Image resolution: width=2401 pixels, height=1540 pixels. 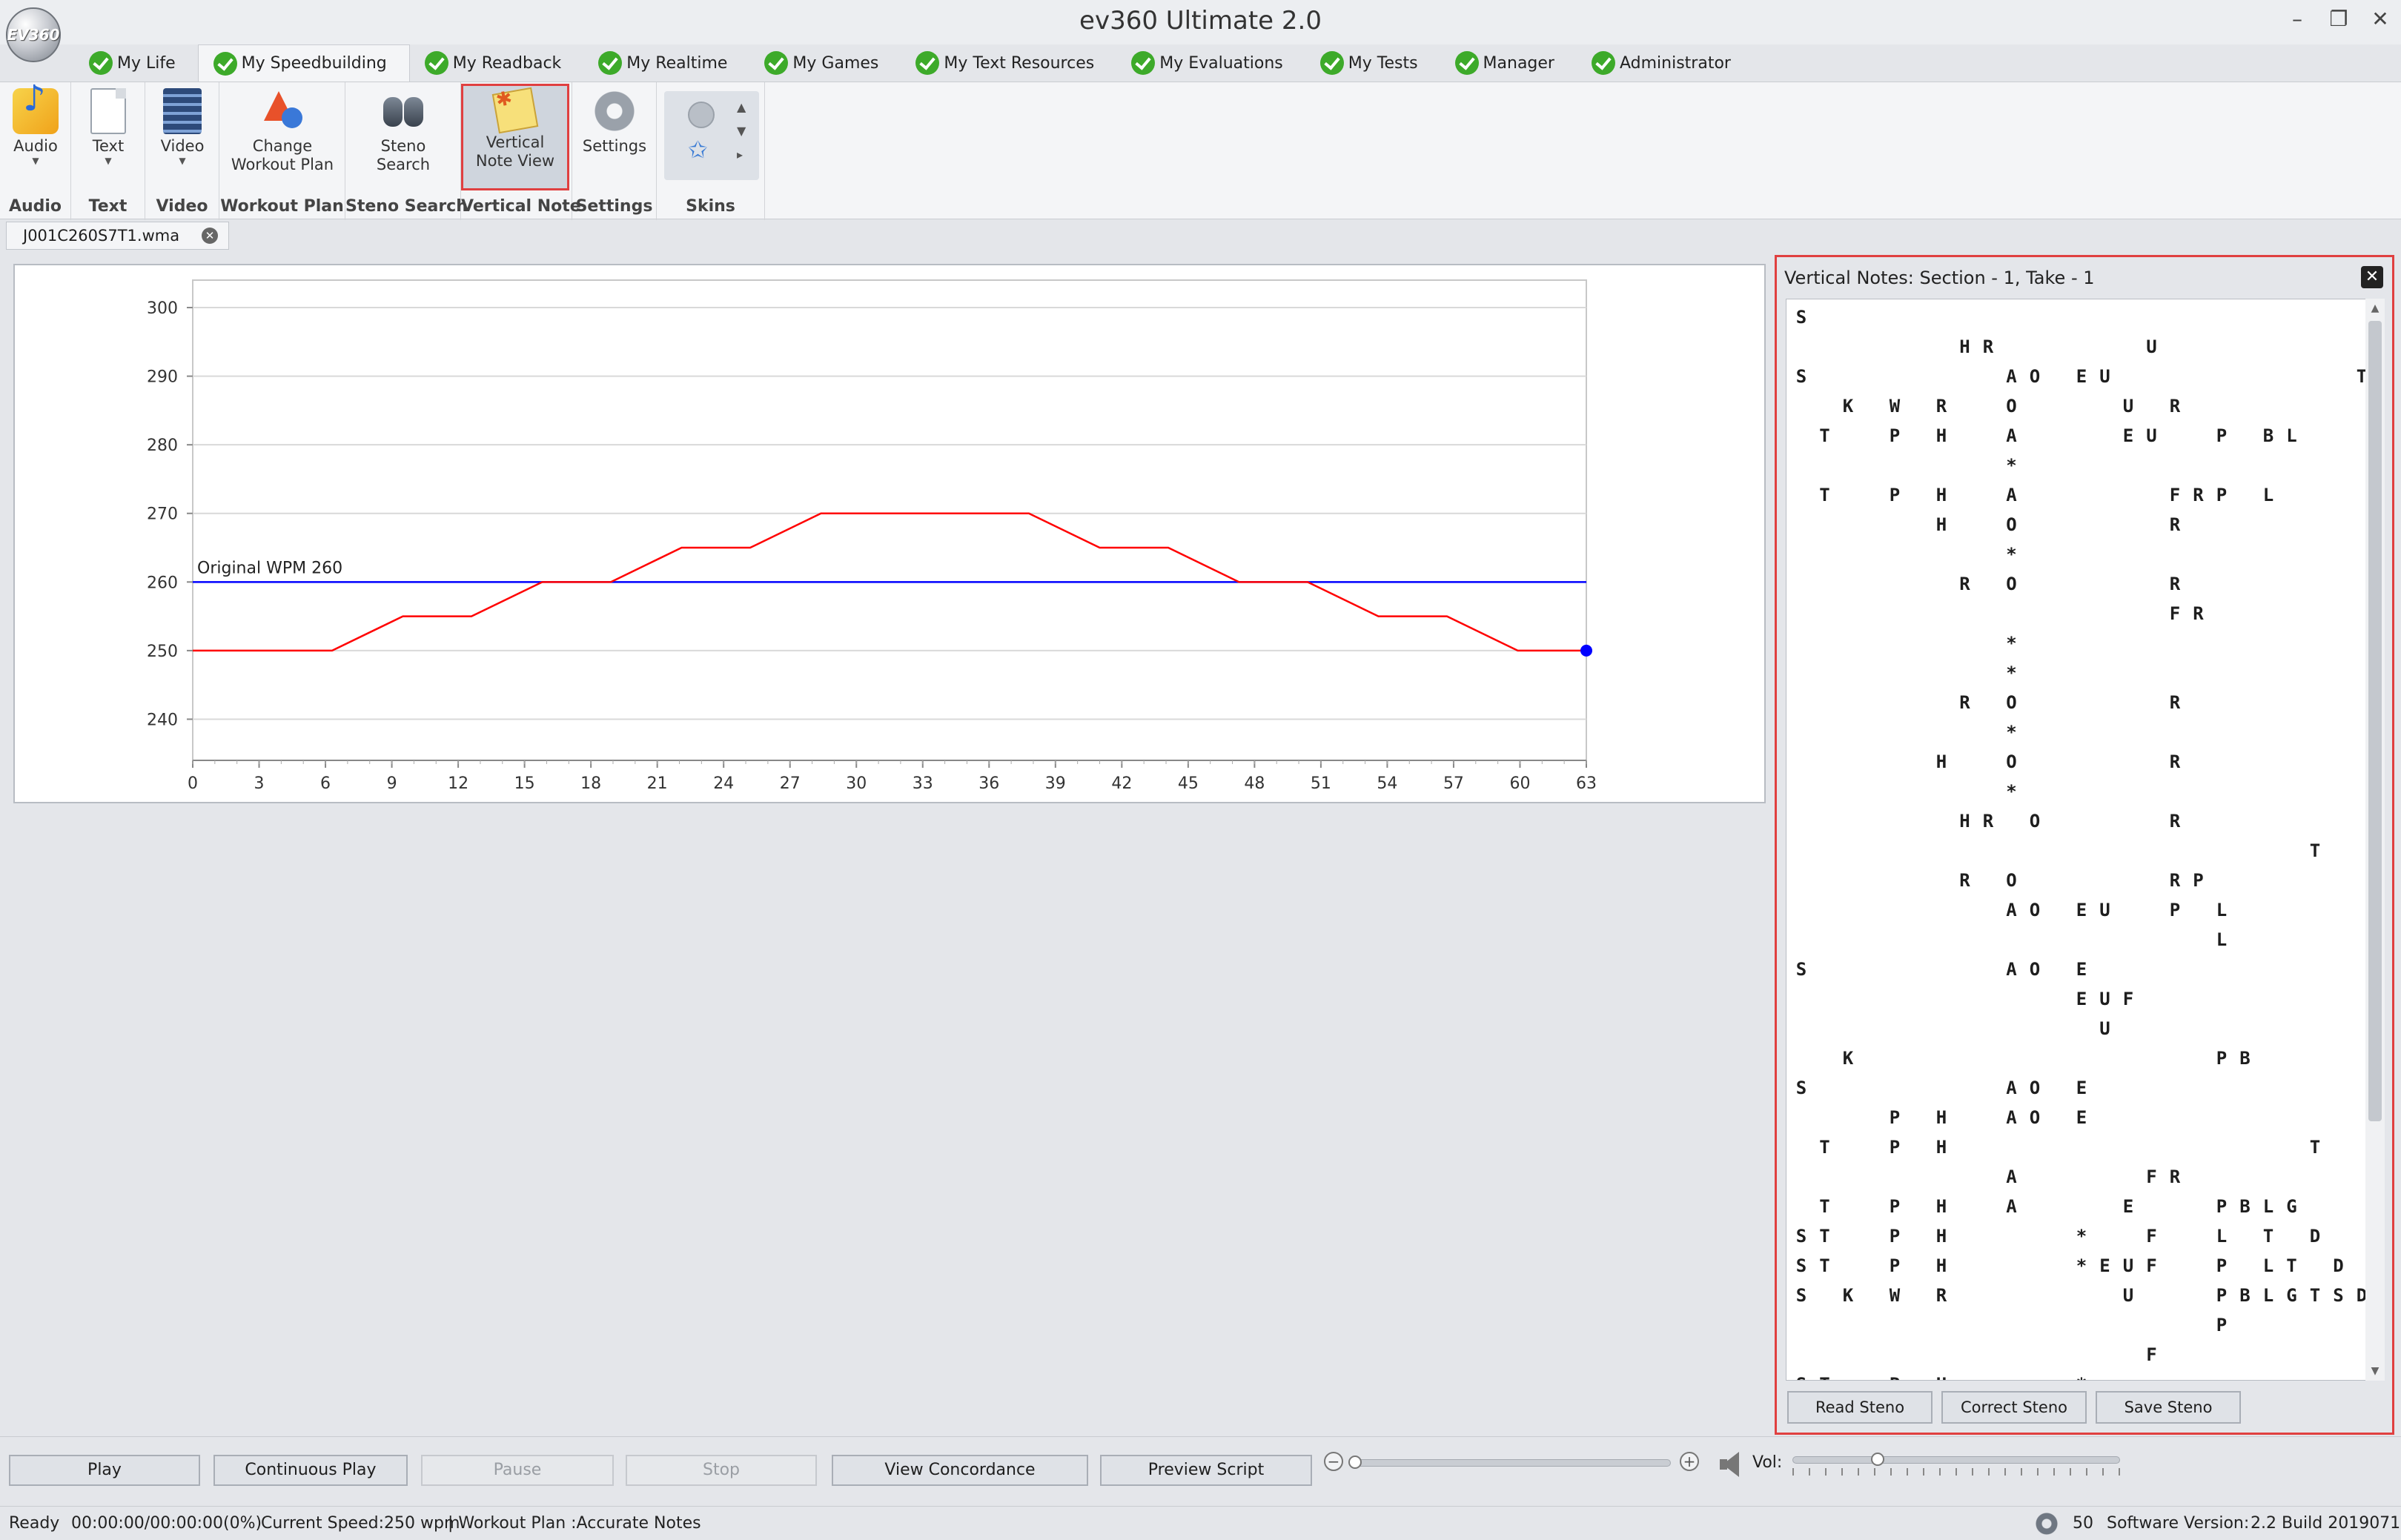 I want to click on vertical-notes-scrollbar: ▲ ▼, so click(x=2375, y=840).